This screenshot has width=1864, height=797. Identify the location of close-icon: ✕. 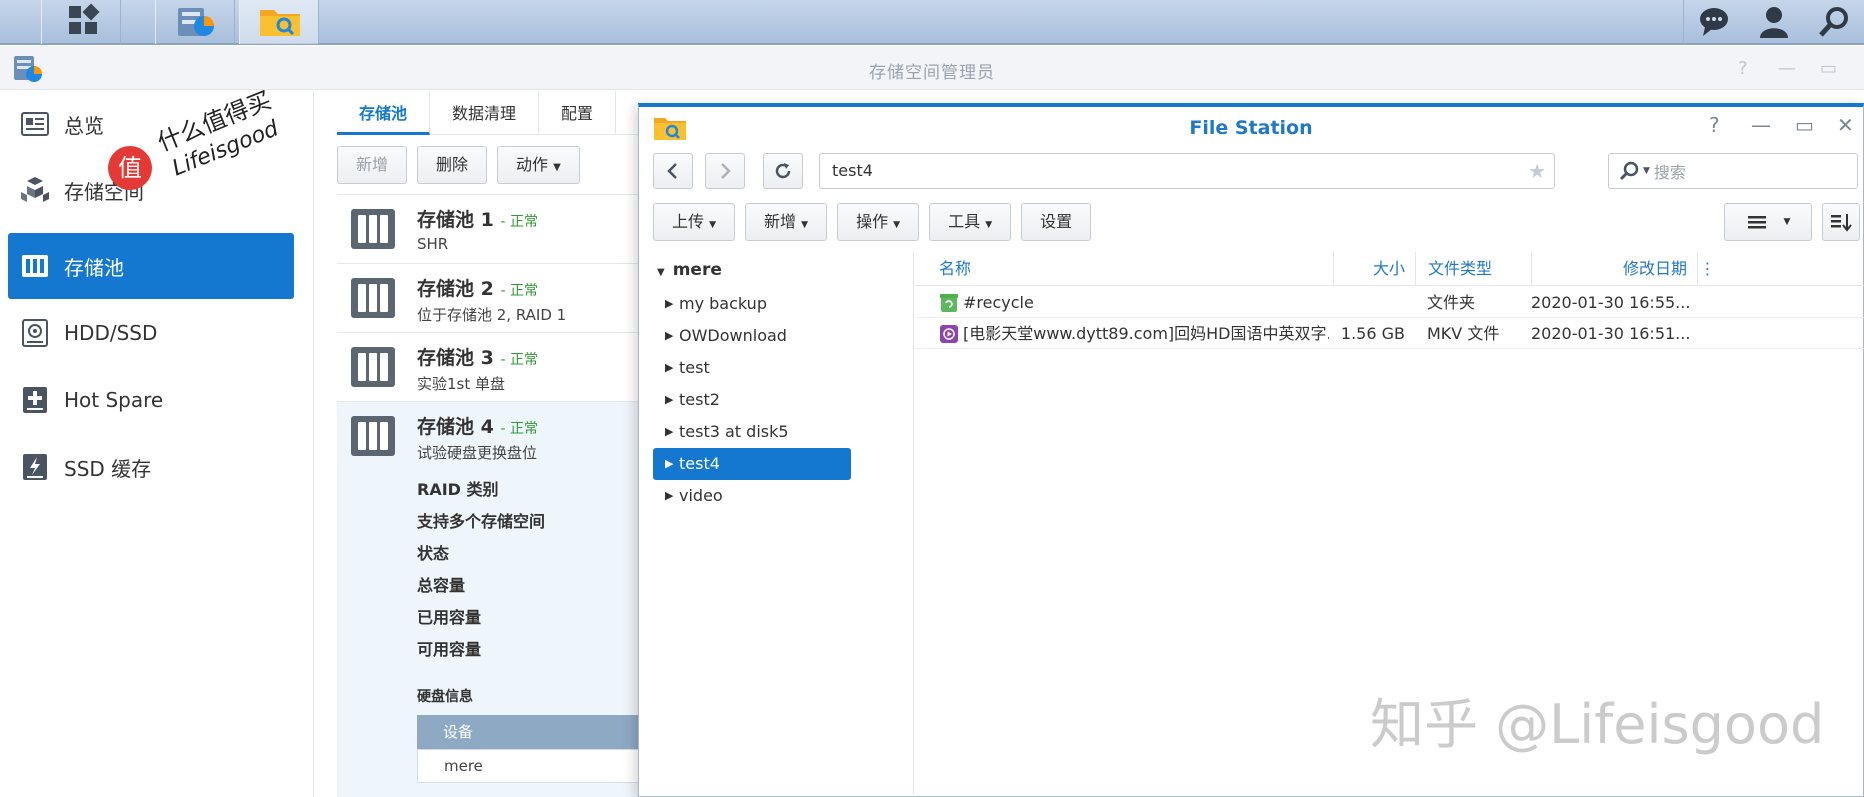
(1845, 125).